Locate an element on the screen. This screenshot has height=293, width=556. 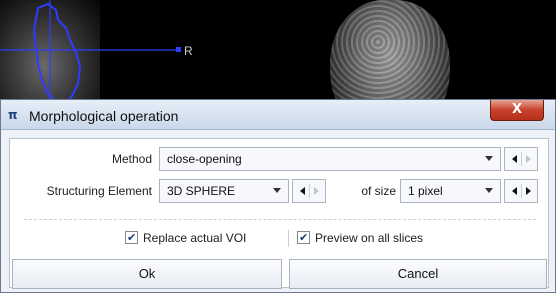
method-stepper is located at coordinates (521, 159).